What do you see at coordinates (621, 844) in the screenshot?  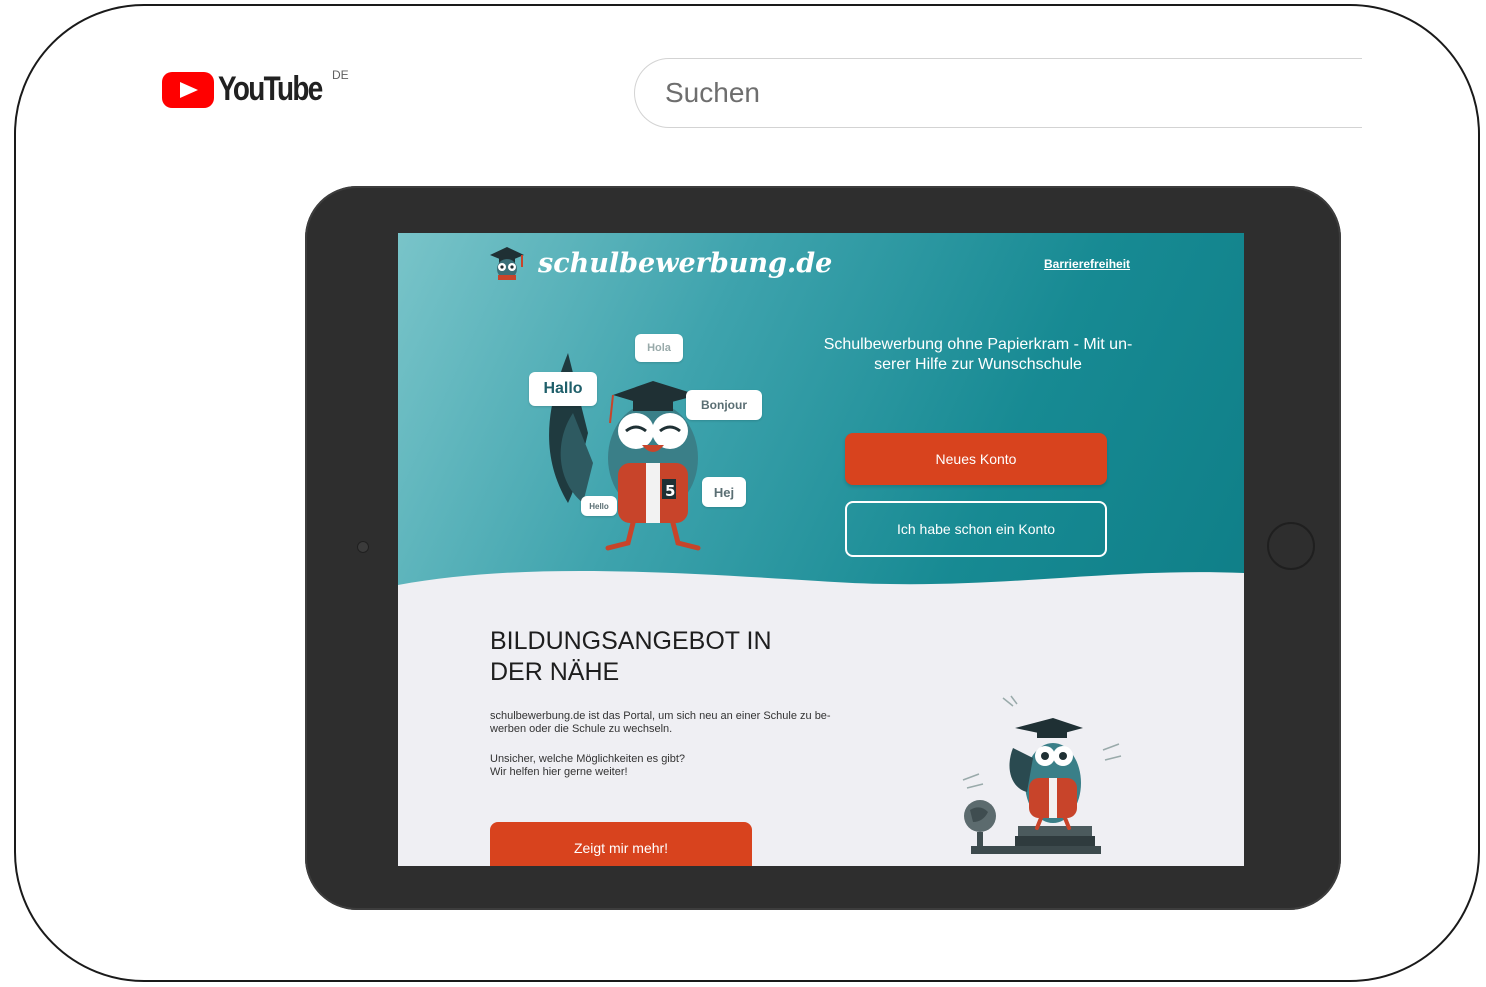 I see `show-more-button: Zeigt mir mehr!` at bounding box center [621, 844].